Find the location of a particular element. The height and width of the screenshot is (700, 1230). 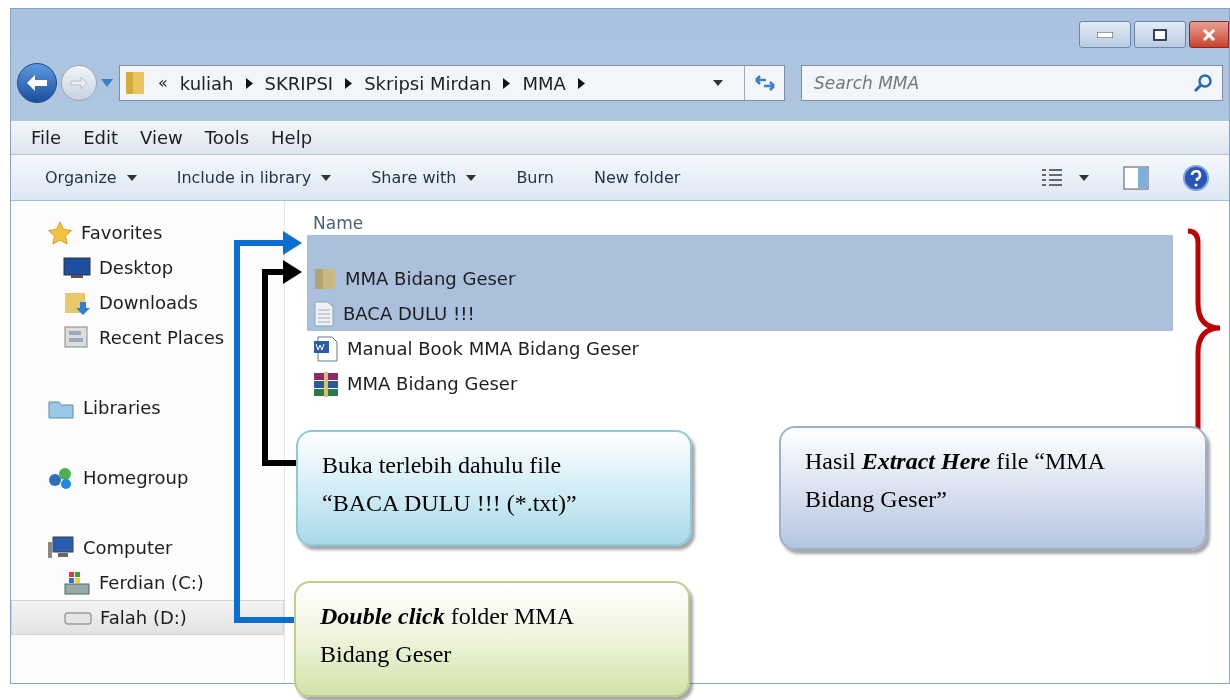

nav-item: Ferdian (C:) is located at coordinates (147, 582).